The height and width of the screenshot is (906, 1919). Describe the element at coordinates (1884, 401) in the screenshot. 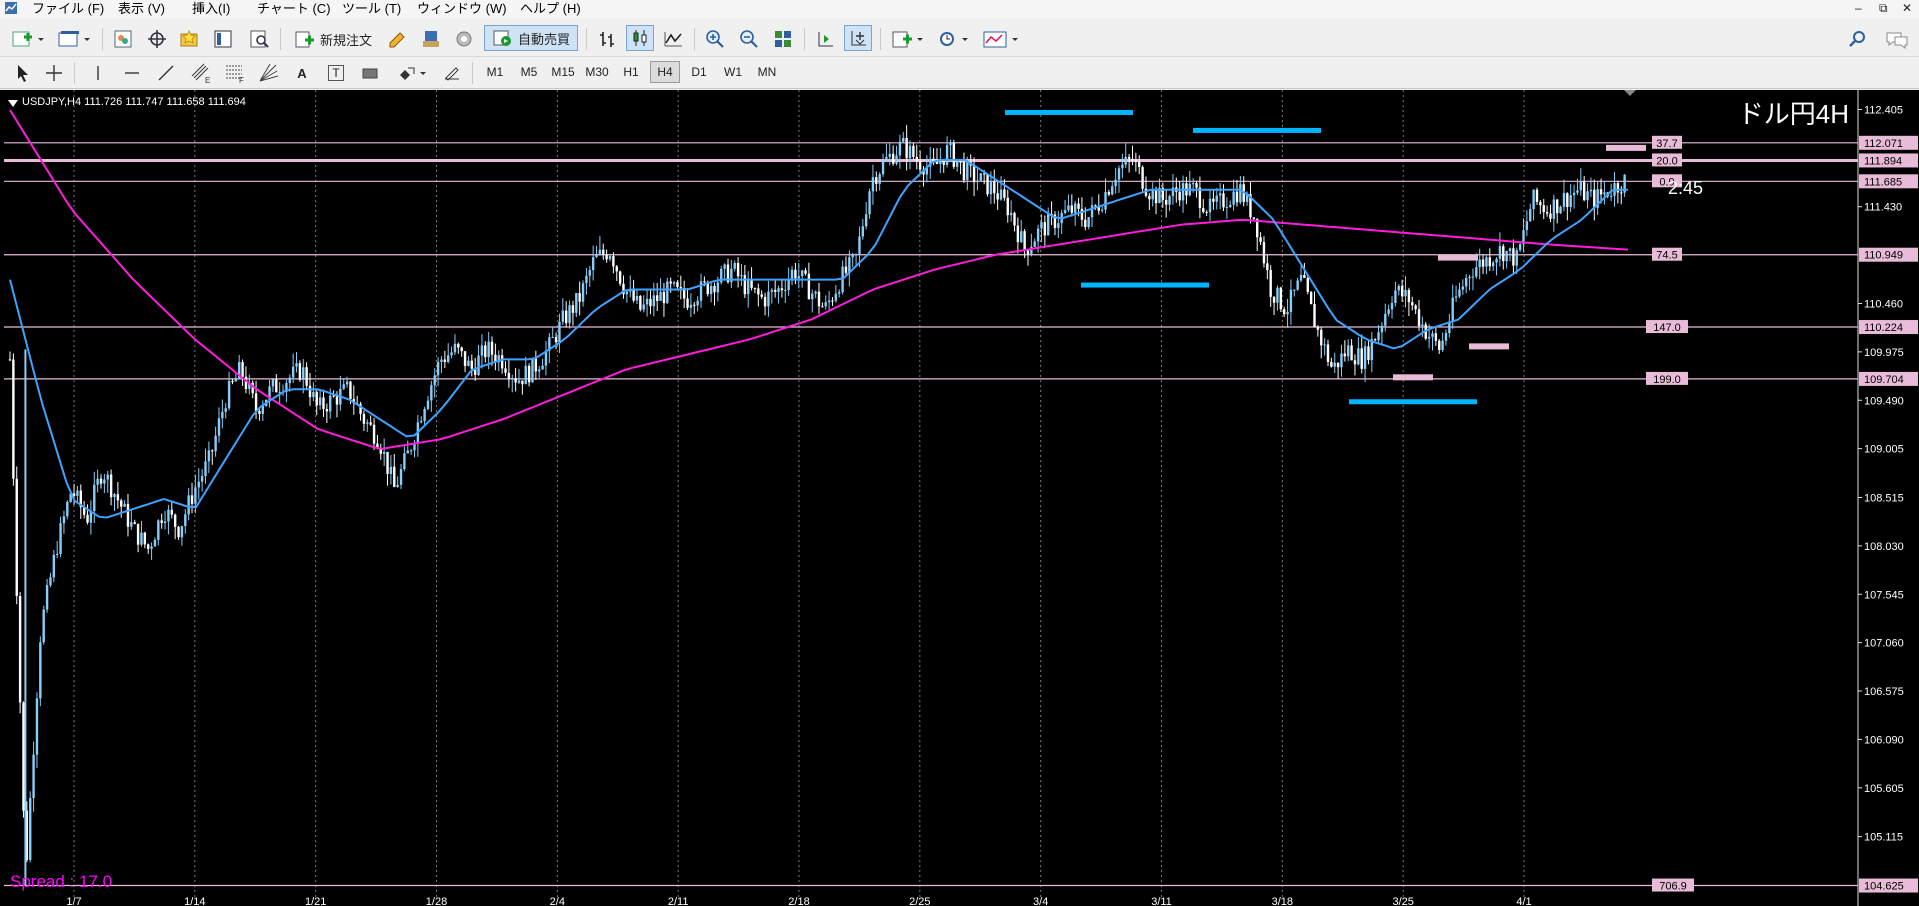

I see `y-tick-label: 109.490` at that location.